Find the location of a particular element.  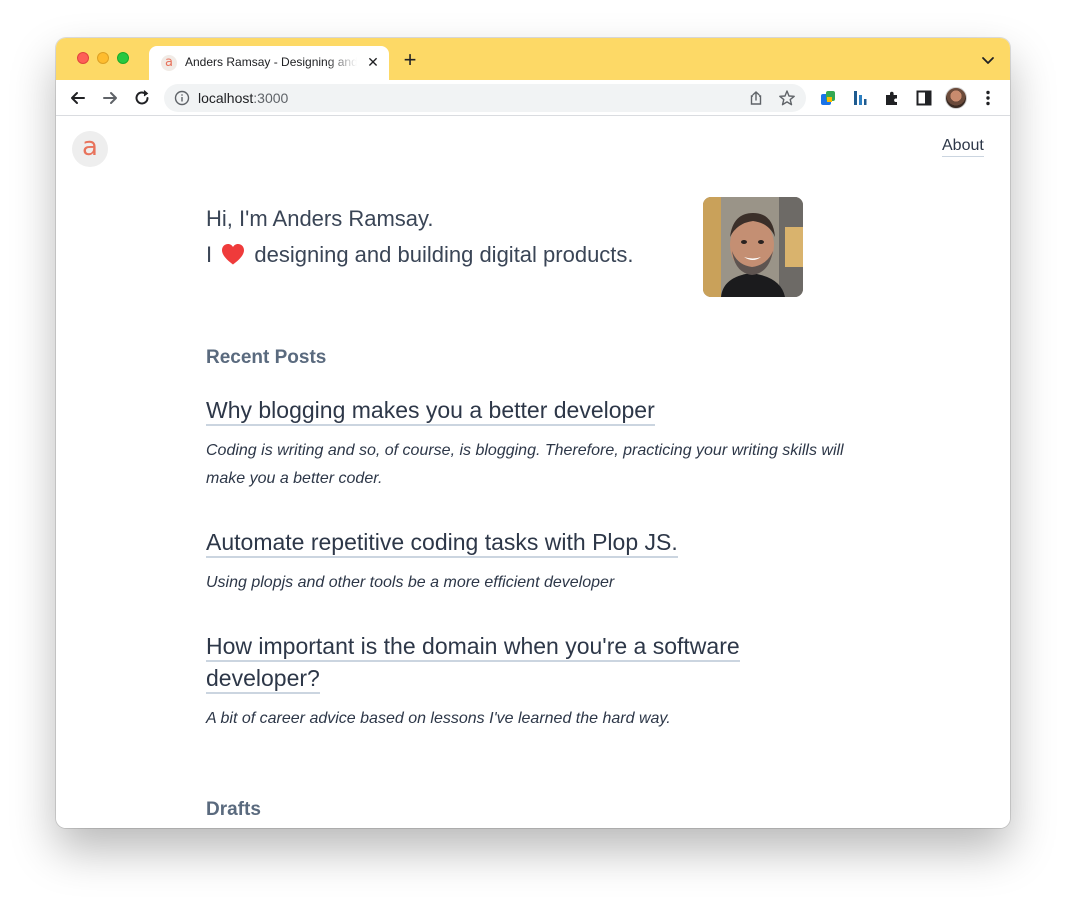

menu-kebab-icon is located at coordinates (988, 98).